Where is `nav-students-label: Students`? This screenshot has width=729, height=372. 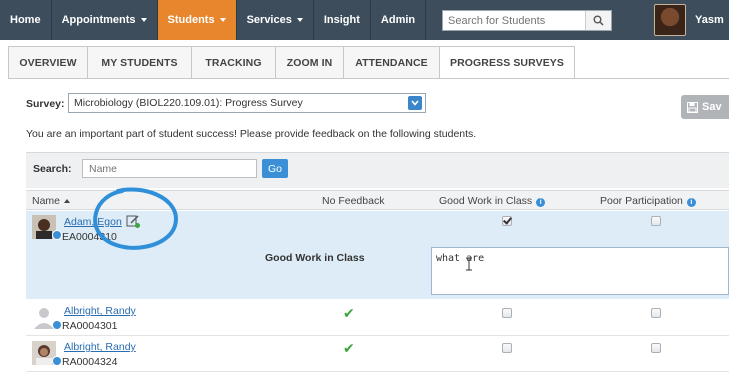 nav-students-label: Students is located at coordinates (191, 20).